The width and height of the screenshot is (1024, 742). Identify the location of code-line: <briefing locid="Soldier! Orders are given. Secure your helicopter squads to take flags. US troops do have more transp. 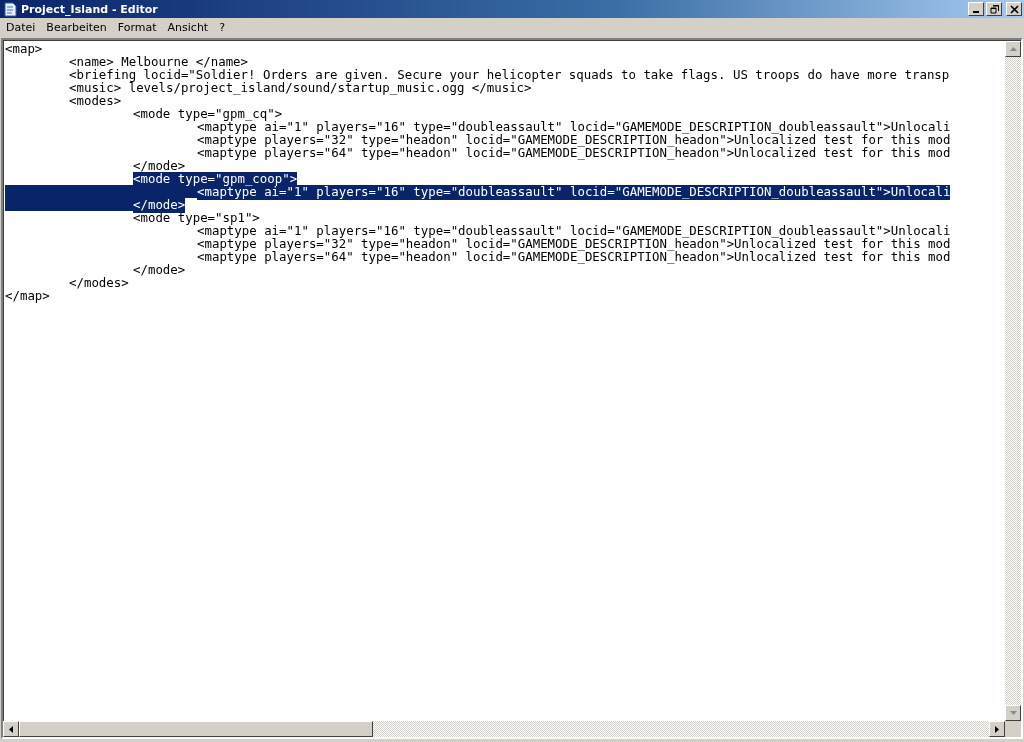
(509, 74).